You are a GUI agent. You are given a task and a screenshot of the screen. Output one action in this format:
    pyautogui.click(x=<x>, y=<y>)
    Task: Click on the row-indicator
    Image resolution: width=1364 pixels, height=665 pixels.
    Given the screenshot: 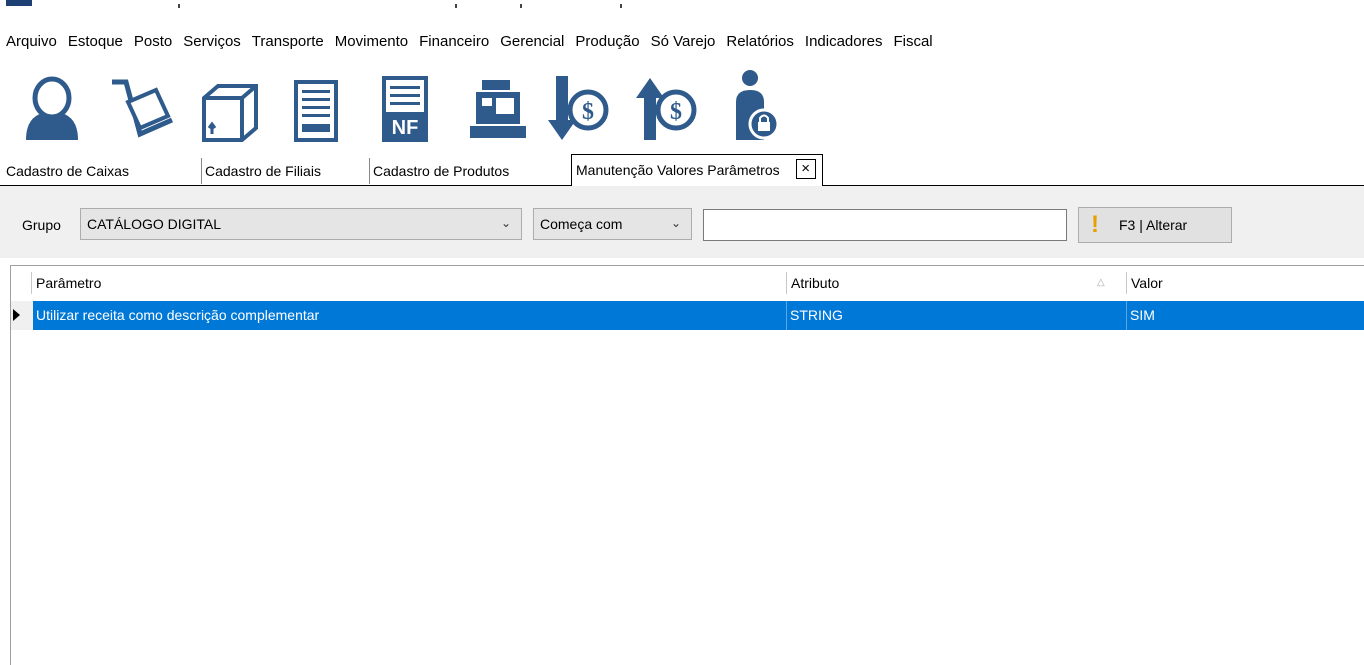 What is the action you would take?
    pyautogui.click(x=22, y=315)
    